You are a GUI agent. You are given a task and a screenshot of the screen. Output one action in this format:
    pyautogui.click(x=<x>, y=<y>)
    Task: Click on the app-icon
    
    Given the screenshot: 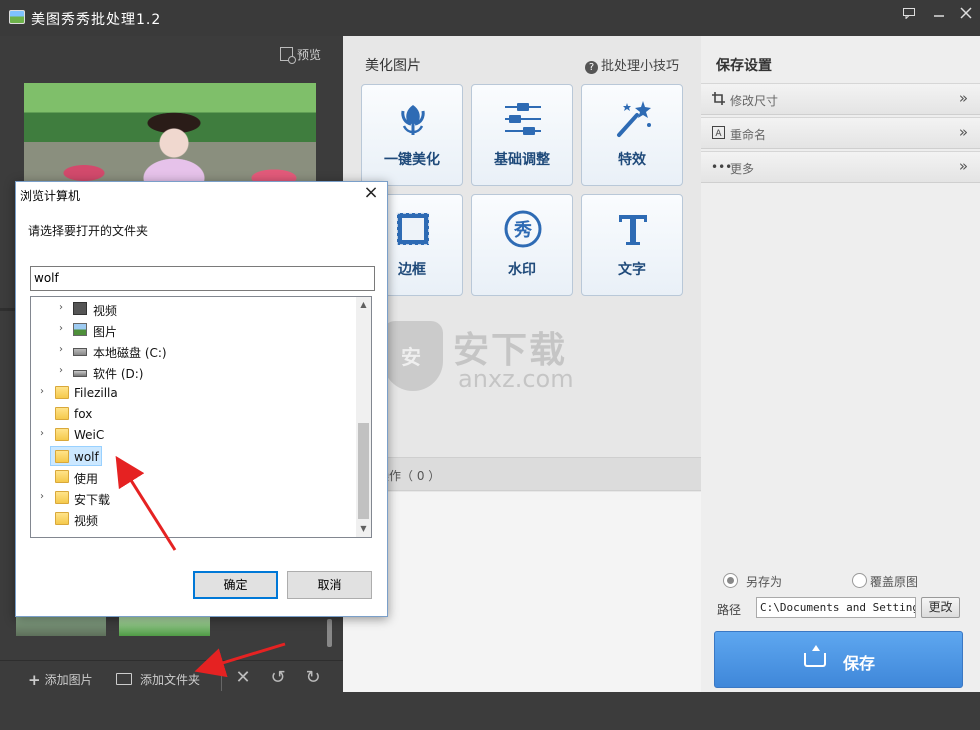 What is the action you would take?
    pyautogui.click(x=17, y=17)
    